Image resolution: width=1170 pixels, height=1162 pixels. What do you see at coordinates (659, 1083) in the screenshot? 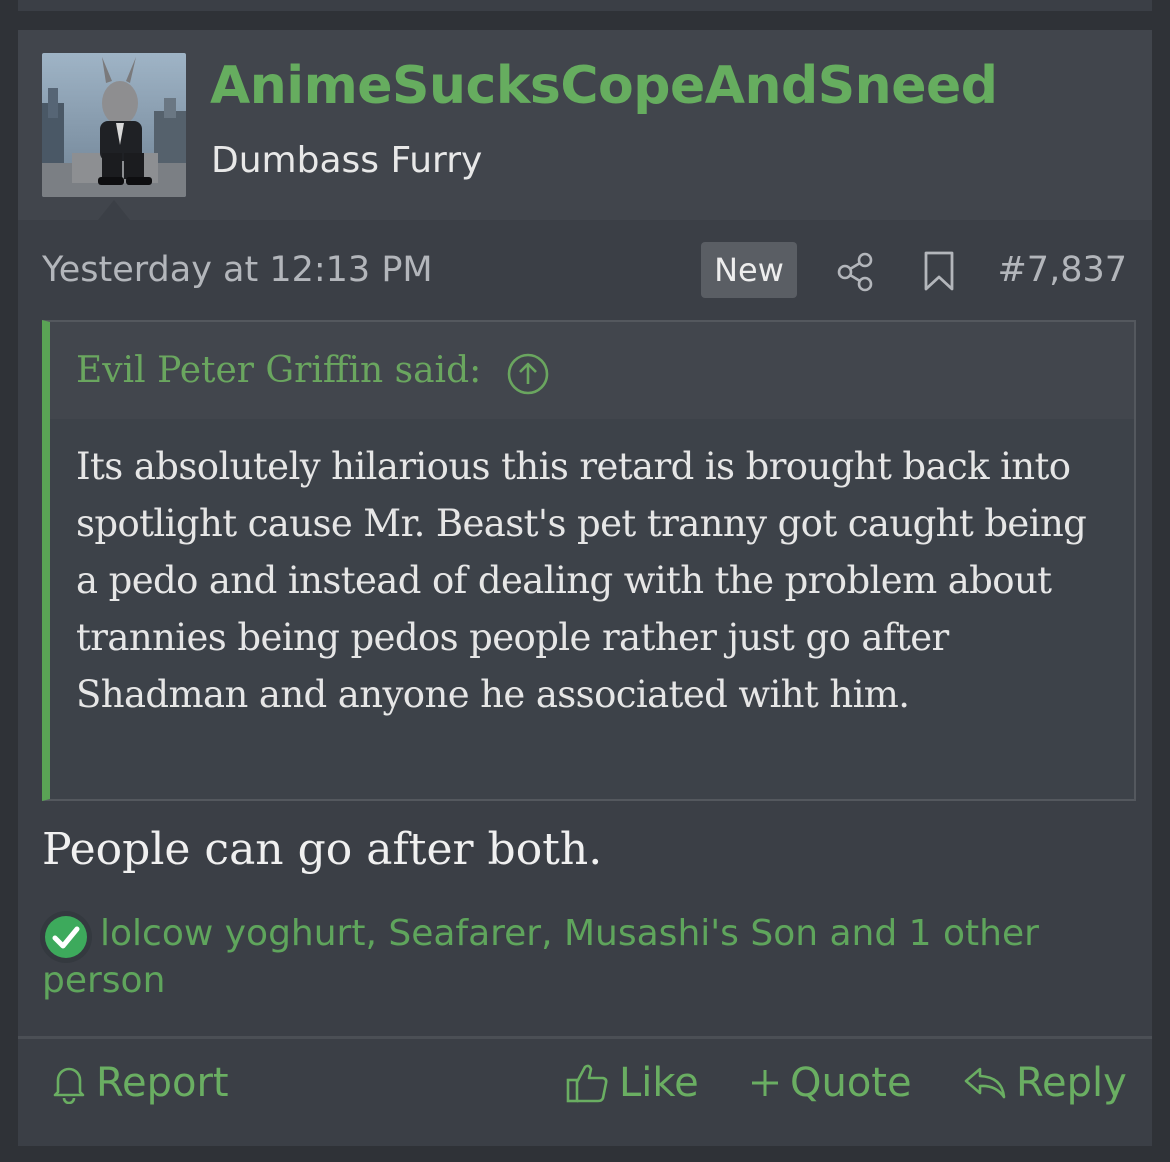
I see `like-label: Like` at bounding box center [659, 1083].